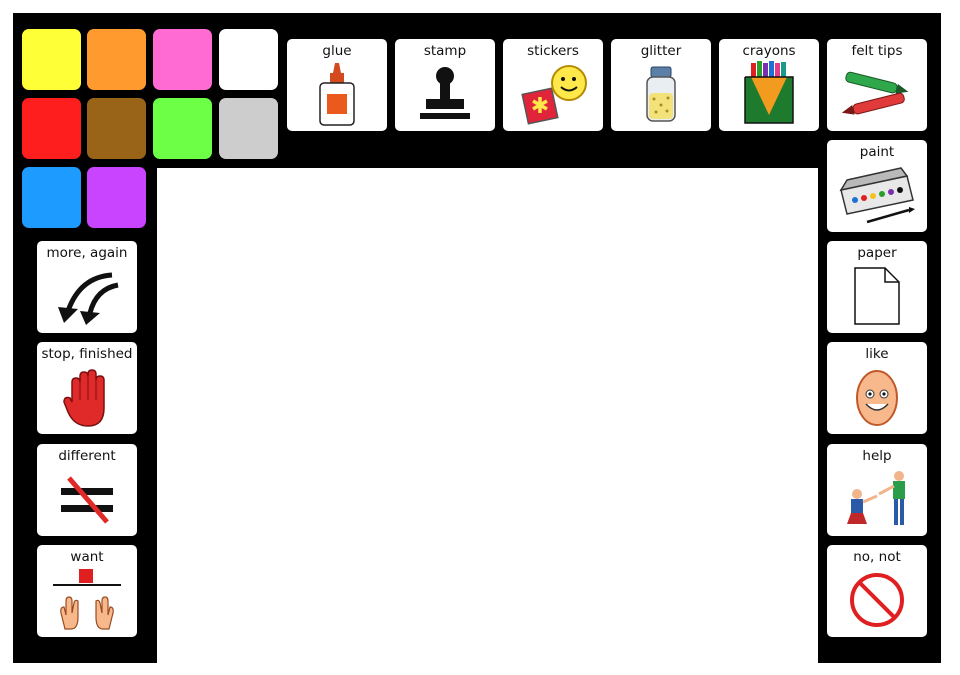  I want to click on color-swatch-red, so click(51, 128).